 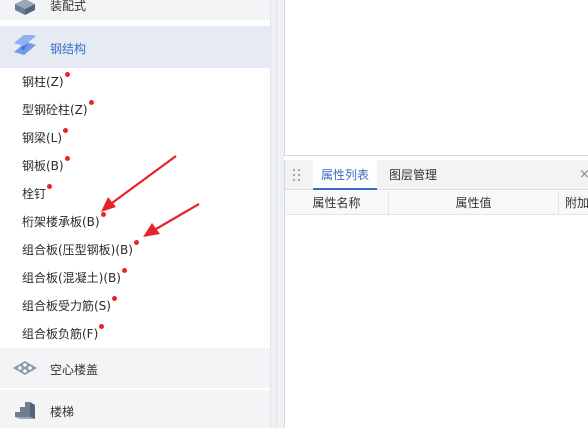 I want to click on nav-category-hollow-slab: 空心楼盖, so click(x=135, y=368).